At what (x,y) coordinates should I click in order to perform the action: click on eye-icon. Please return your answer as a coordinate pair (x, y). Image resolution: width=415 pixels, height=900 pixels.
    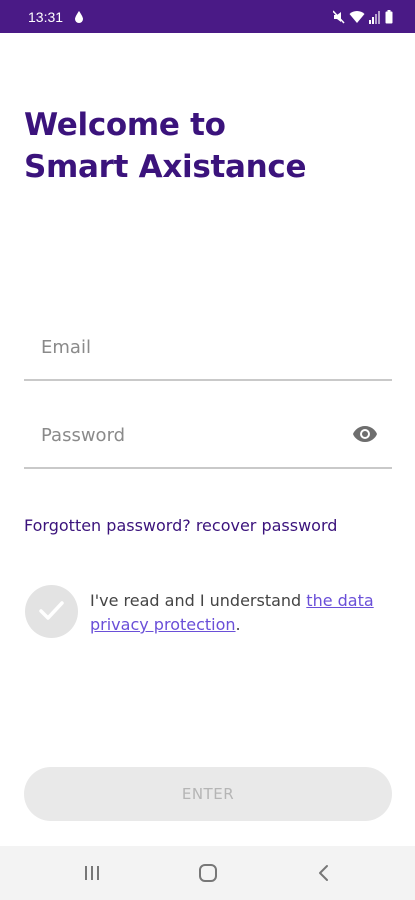
    Looking at the image, I should click on (365, 434).